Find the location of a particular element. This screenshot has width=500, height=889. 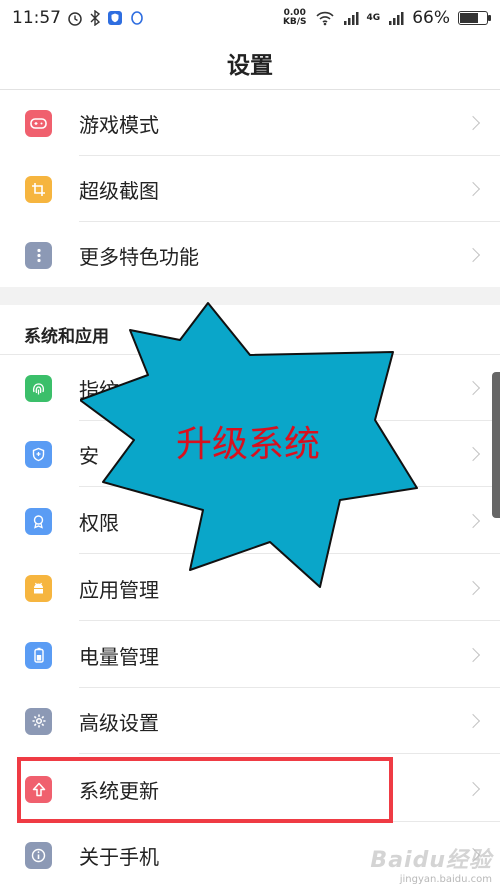

clock: 11:57 is located at coordinates (36, 18).